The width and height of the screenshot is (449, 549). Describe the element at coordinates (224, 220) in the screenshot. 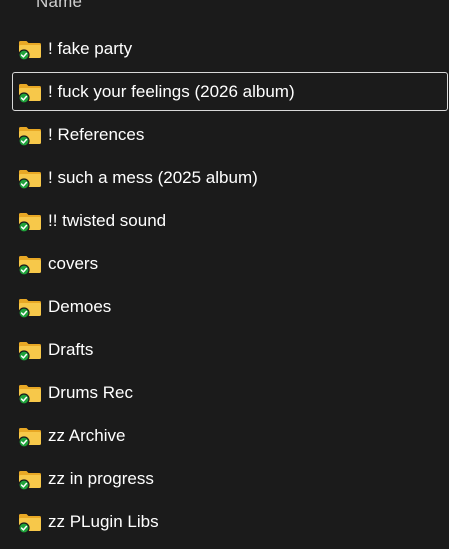

I see `folder-row: !! twisted sound` at that location.